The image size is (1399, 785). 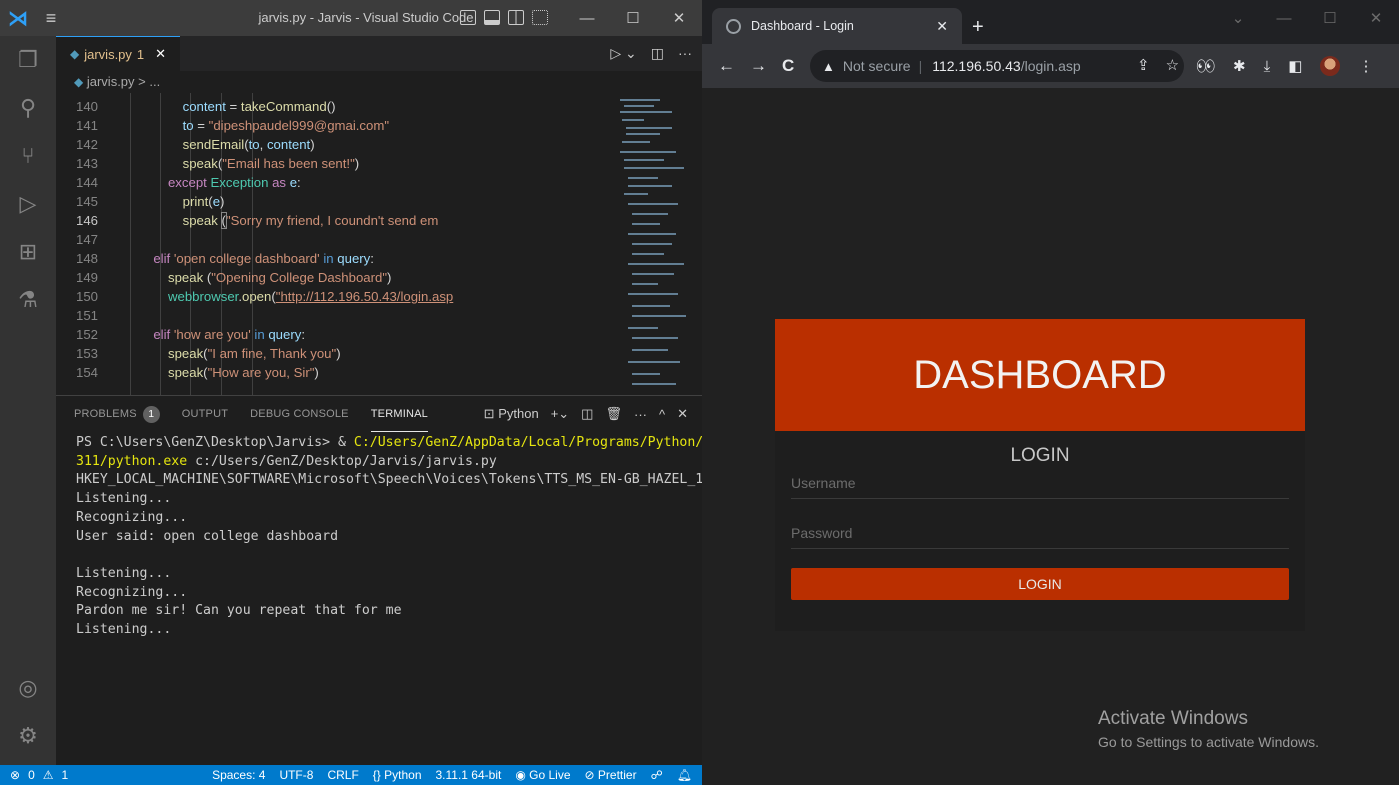 What do you see at coordinates (589, 775) in the screenshot?
I see `prettier-icon: ⊘` at bounding box center [589, 775].